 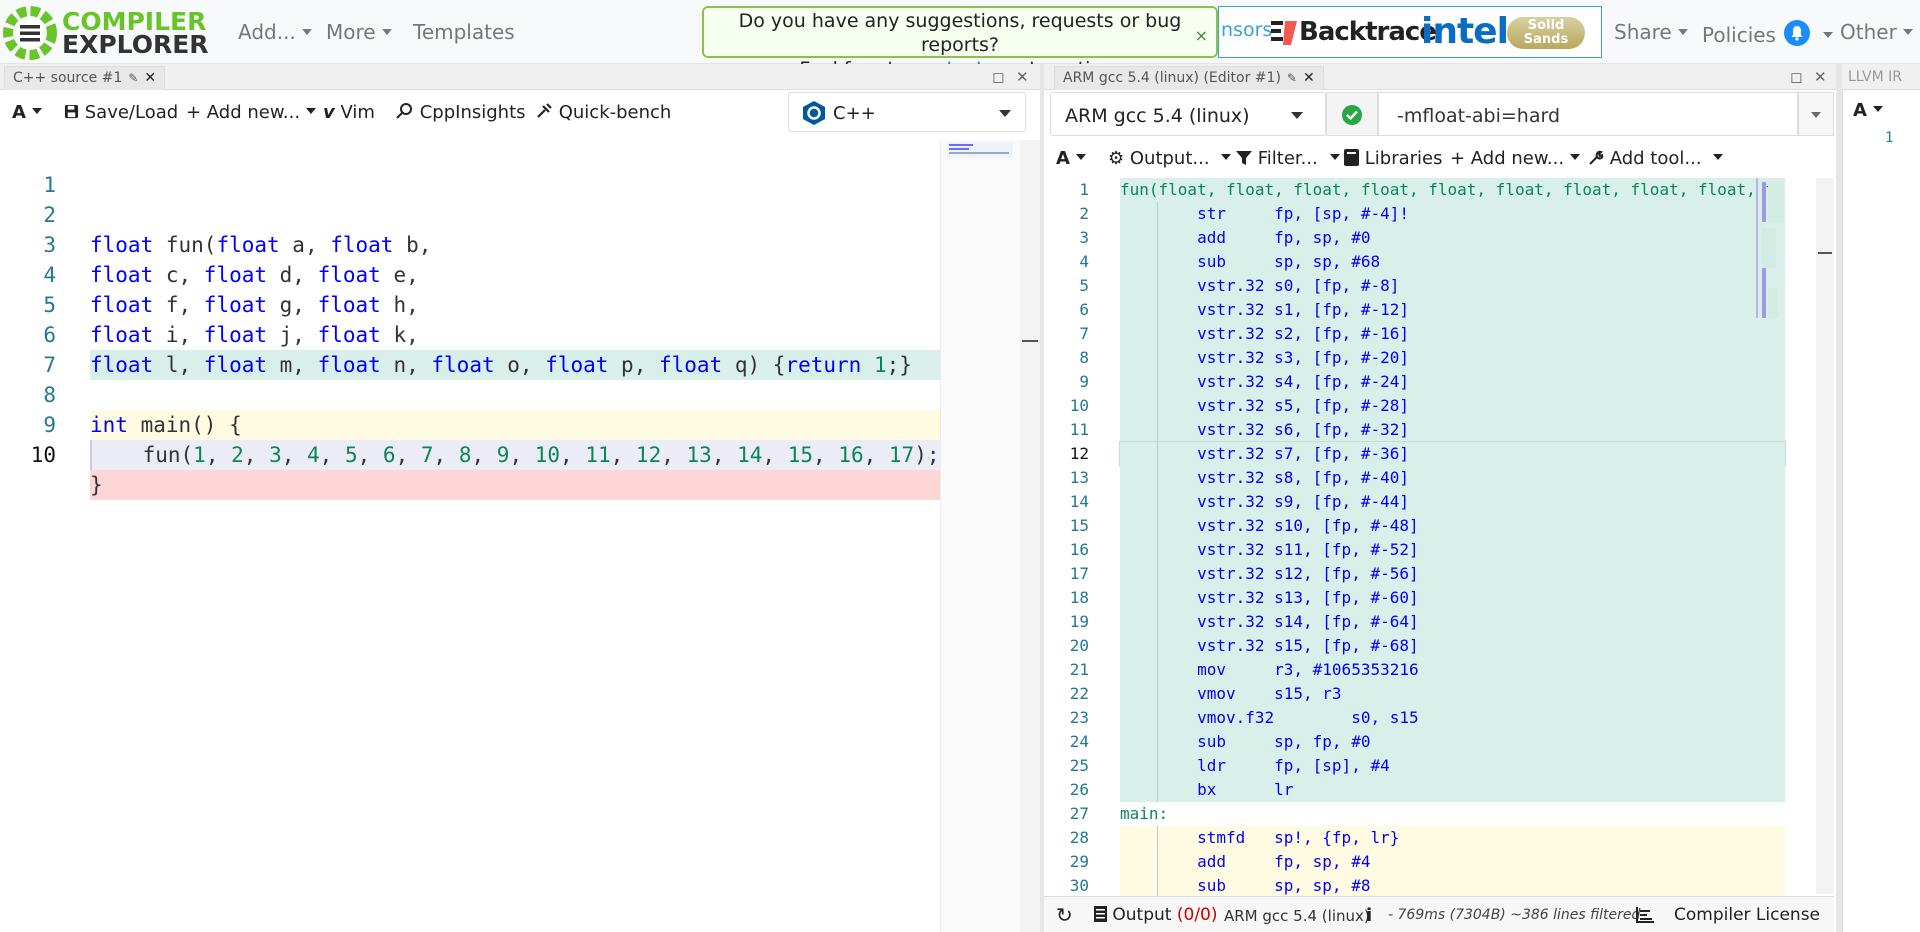 I want to click on cppinsights-button: CppInsights, so click(x=461, y=112).